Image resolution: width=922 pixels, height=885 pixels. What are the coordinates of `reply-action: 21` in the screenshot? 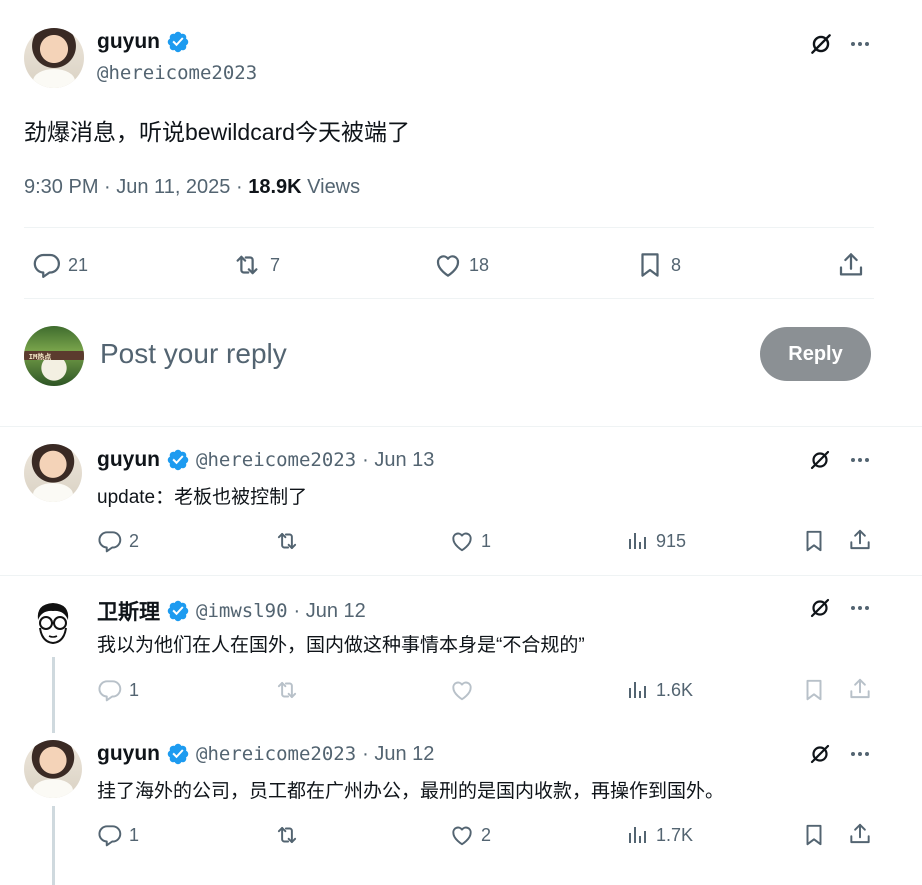 It's located at (60, 265).